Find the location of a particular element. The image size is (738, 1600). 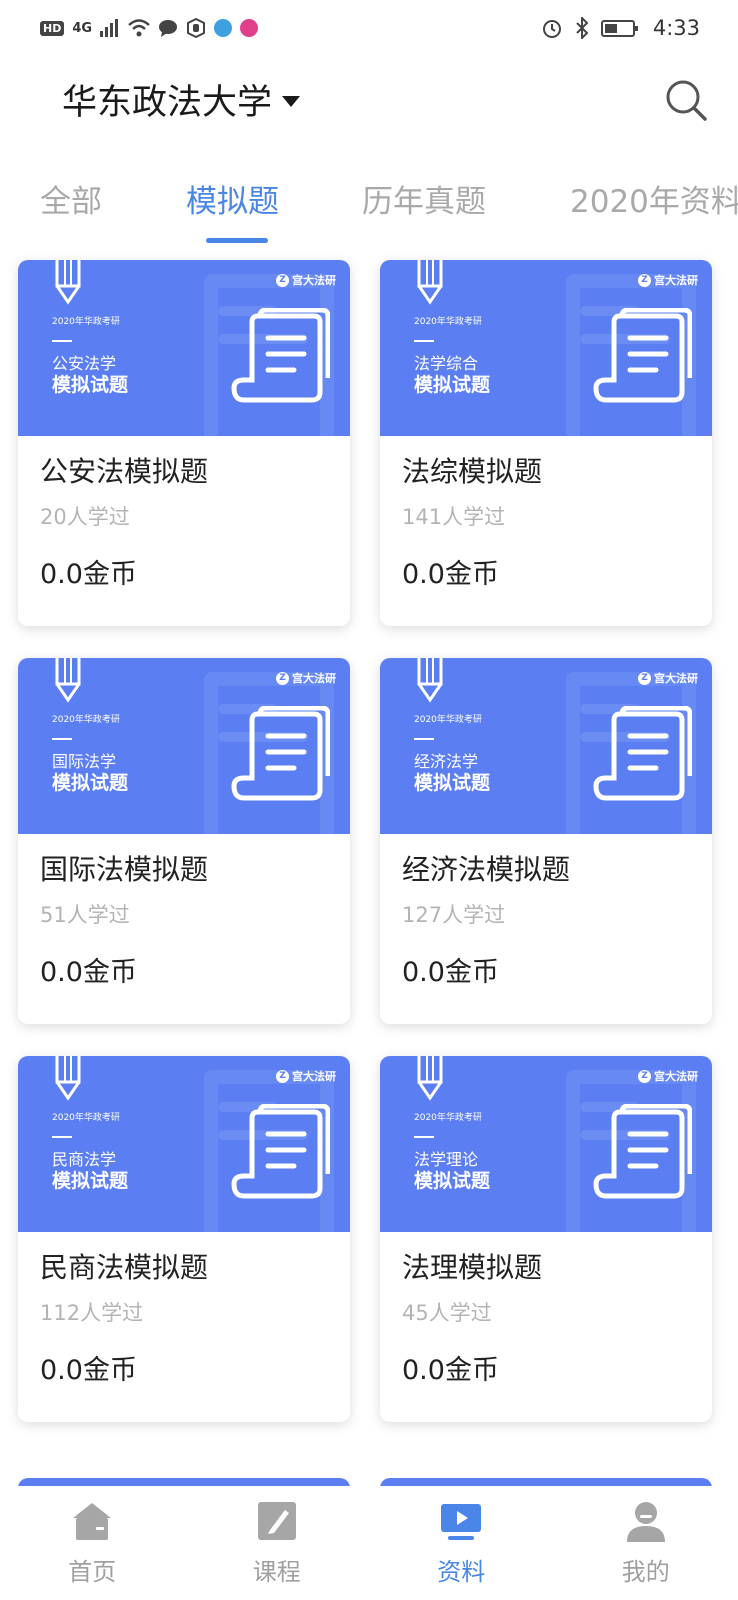

school-selector: 华东政法大学 is located at coordinates (181, 99).